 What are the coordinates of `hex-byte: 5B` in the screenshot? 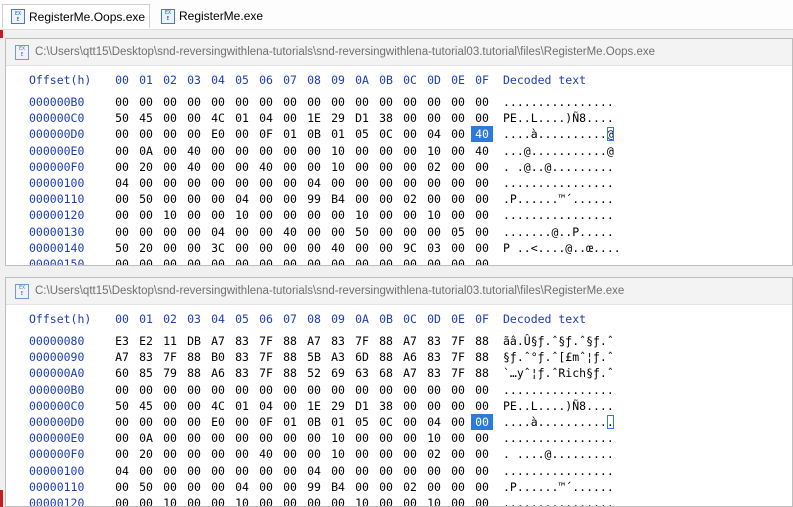 It's located at (314, 357).